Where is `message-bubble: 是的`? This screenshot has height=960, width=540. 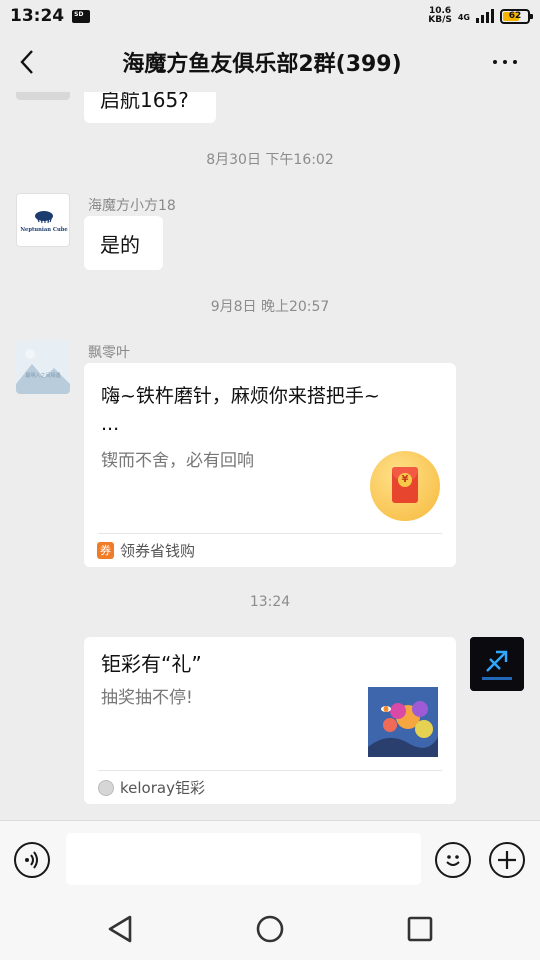
message-bubble: 是的 is located at coordinates (123, 243).